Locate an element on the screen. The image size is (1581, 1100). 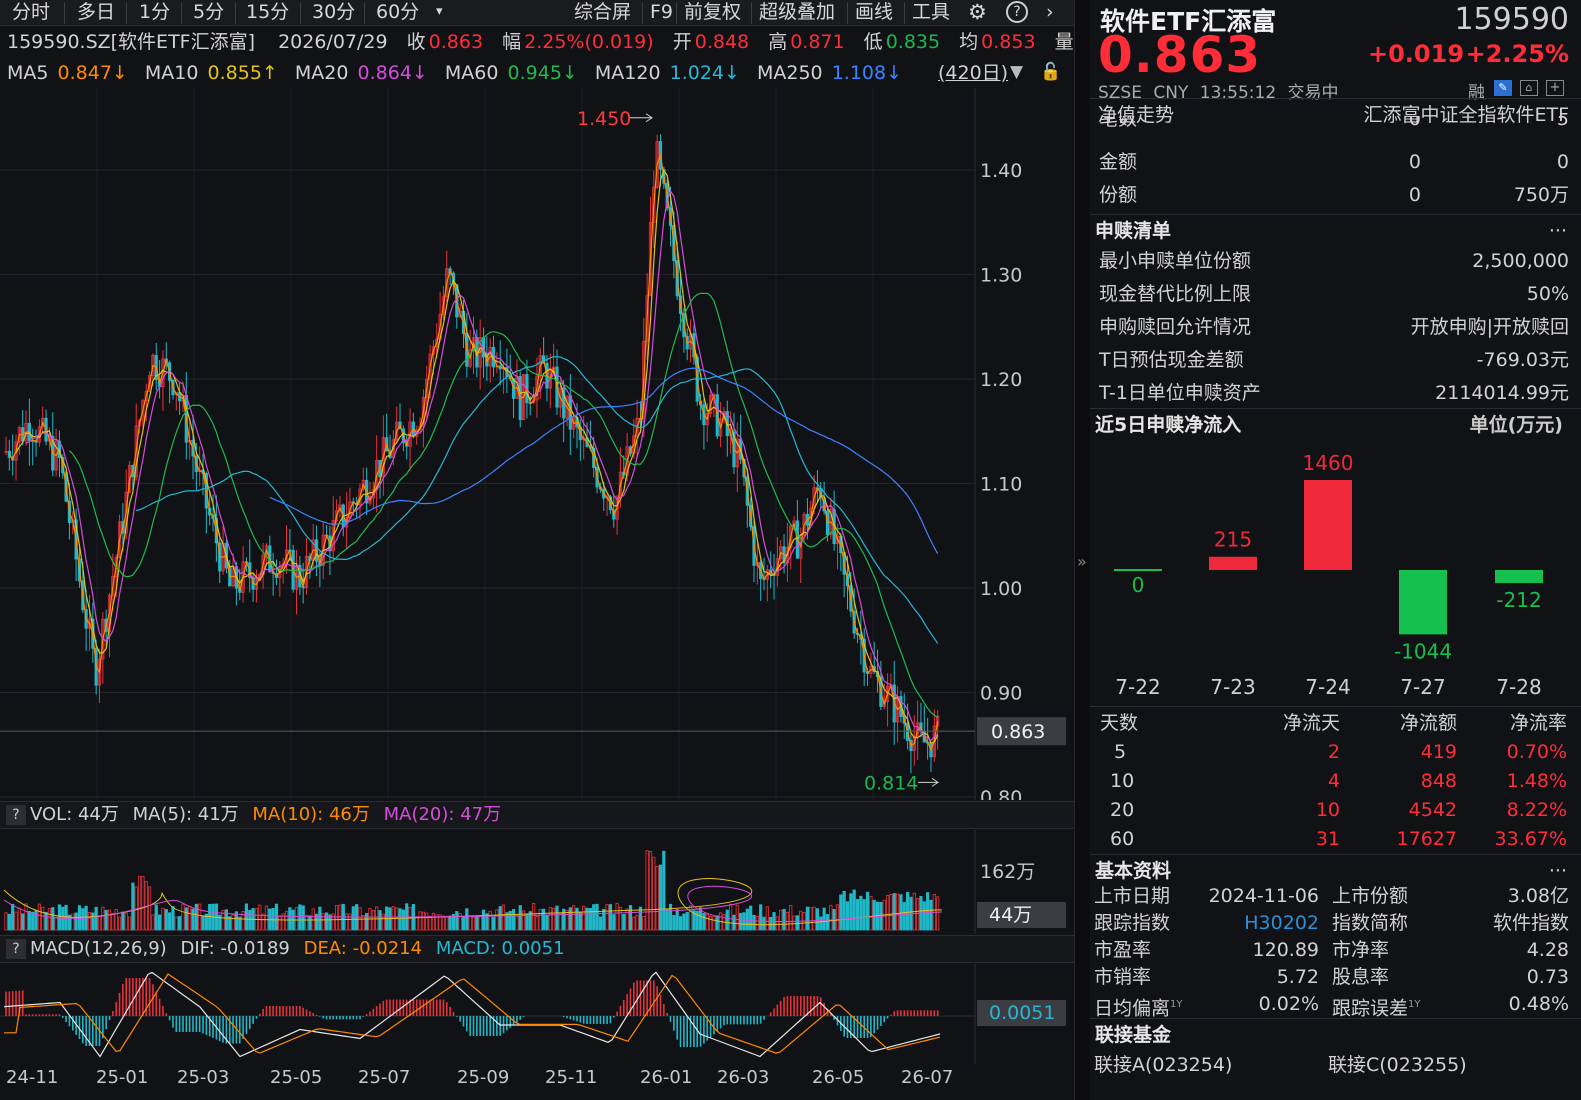
add-icon: + is located at coordinates (1555, 88).